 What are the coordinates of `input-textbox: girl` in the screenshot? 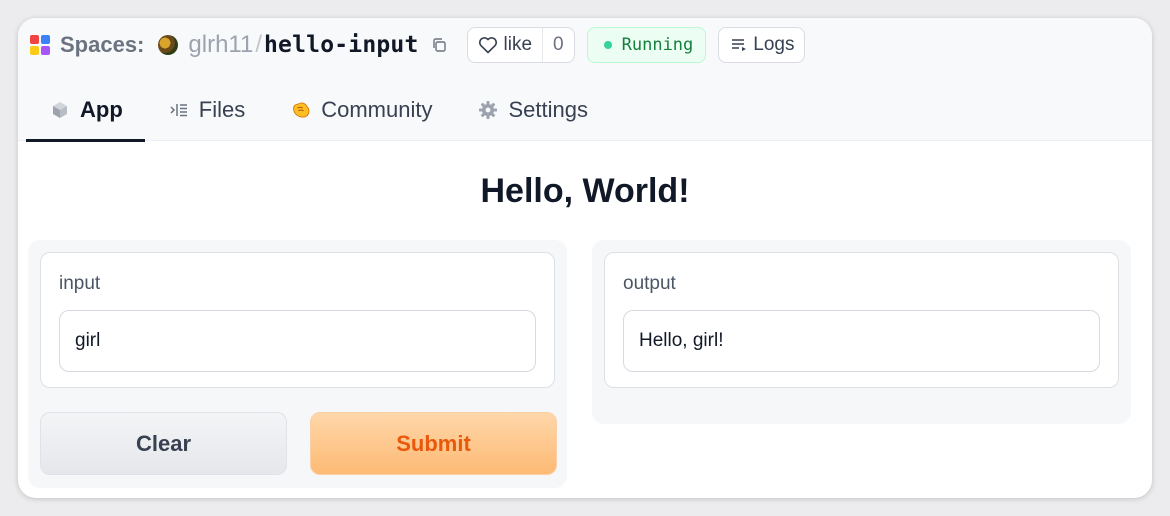 It's located at (297, 341).